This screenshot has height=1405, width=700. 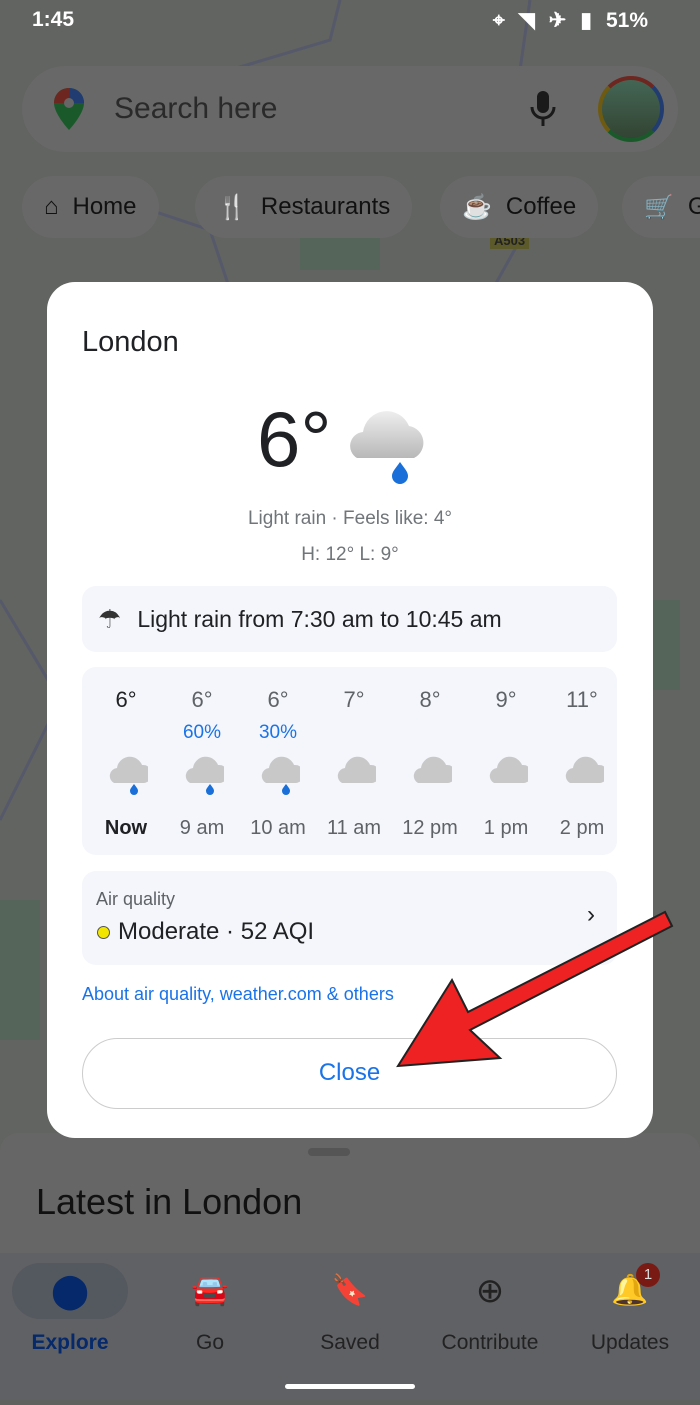 What do you see at coordinates (506, 828) in the screenshot?
I see `hour-time: 1 pm` at bounding box center [506, 828].